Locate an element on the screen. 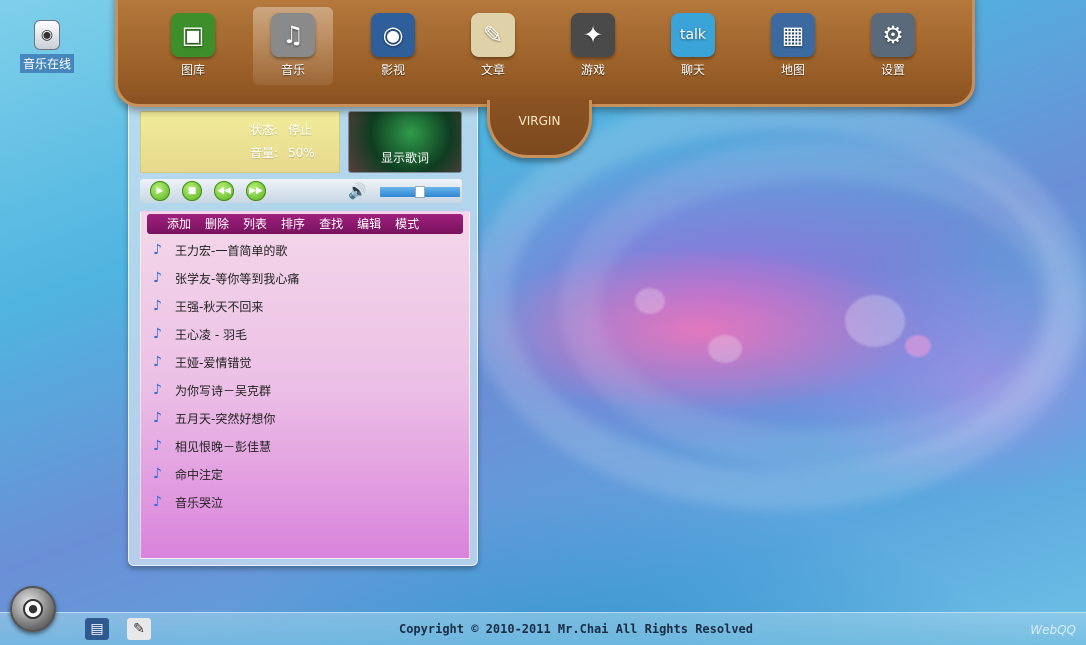 The width and height of the screenshot is (1086, 645). top-dock: ▣ 图库 ♫ 音乐 ◉ 影视 ✎ 文章 ✦ 游戏 talk 聊天 ▦ 地图 ⚙ 设置 is located at coordinates (545, 53).